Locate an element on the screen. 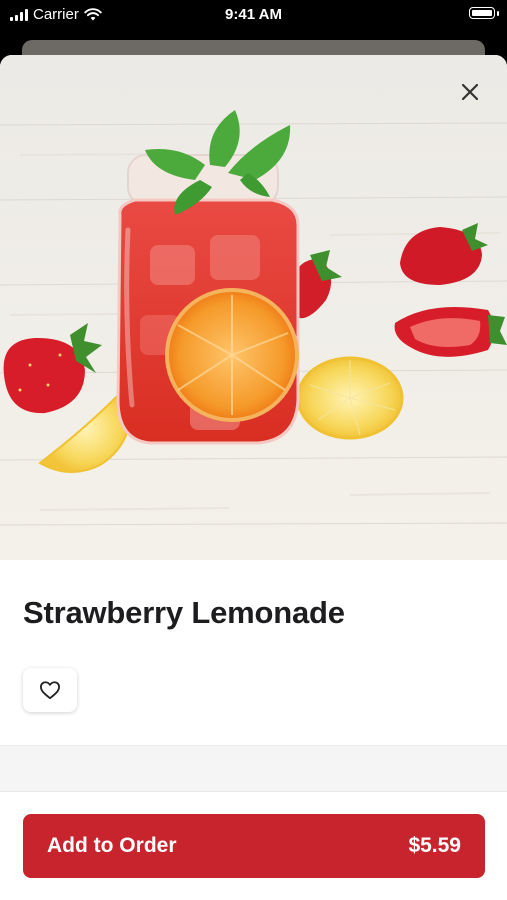  heart-outline-icon is located at coordinates (50, 690).